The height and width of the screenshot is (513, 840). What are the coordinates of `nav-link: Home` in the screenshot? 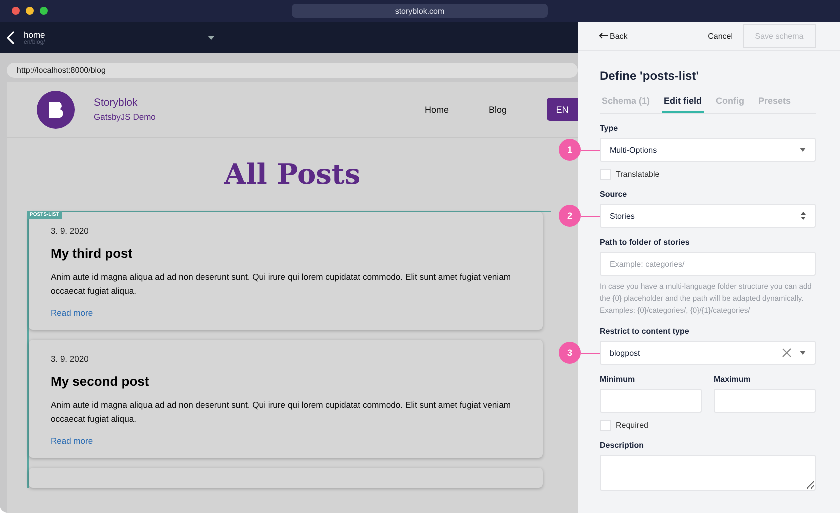 It's located at (436, 109).